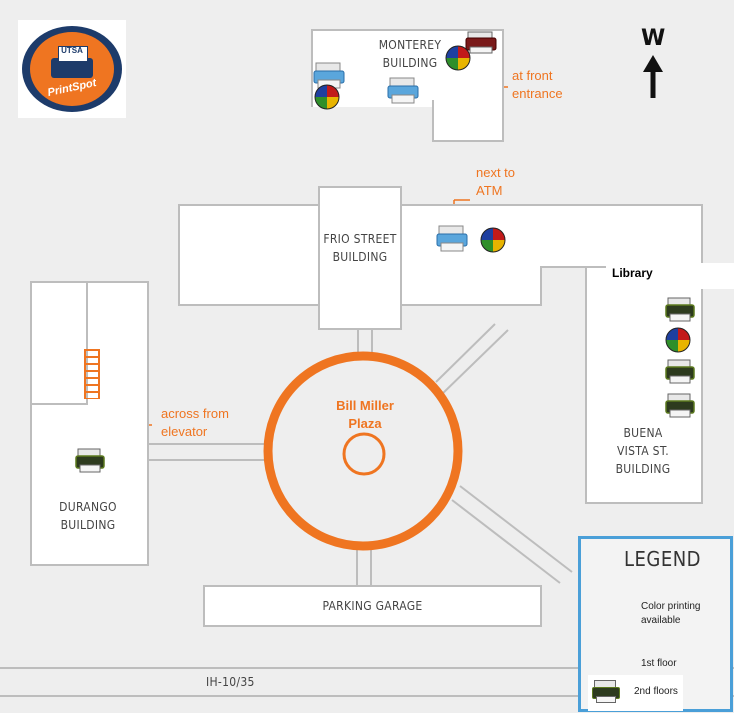 The height and width of the screenshot is (713, 734). Describe the element at coordinates (656, 691) in the screenshot. I see `legend-floor2-label: 2nd floors` at that location.